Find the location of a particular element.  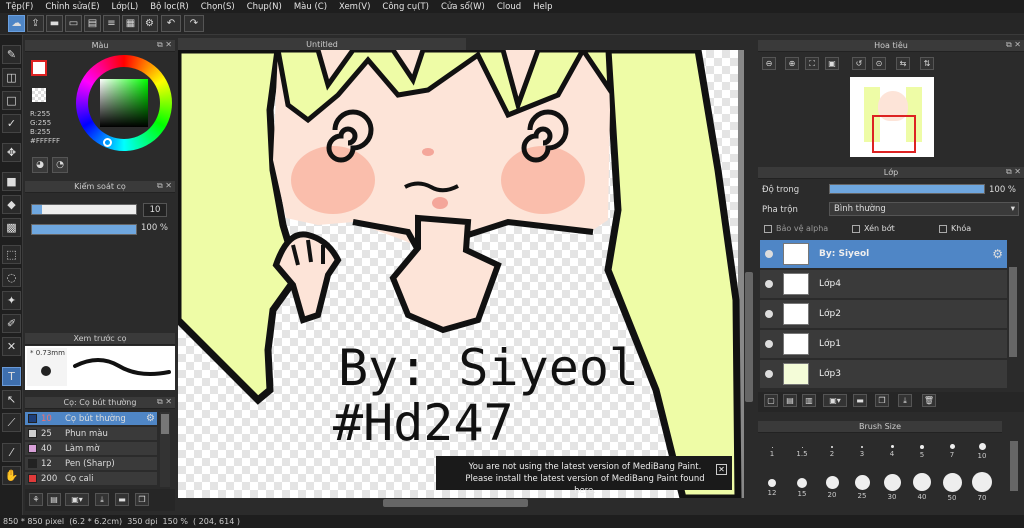

clipping-checkbox is located at coordinates (856, 229).